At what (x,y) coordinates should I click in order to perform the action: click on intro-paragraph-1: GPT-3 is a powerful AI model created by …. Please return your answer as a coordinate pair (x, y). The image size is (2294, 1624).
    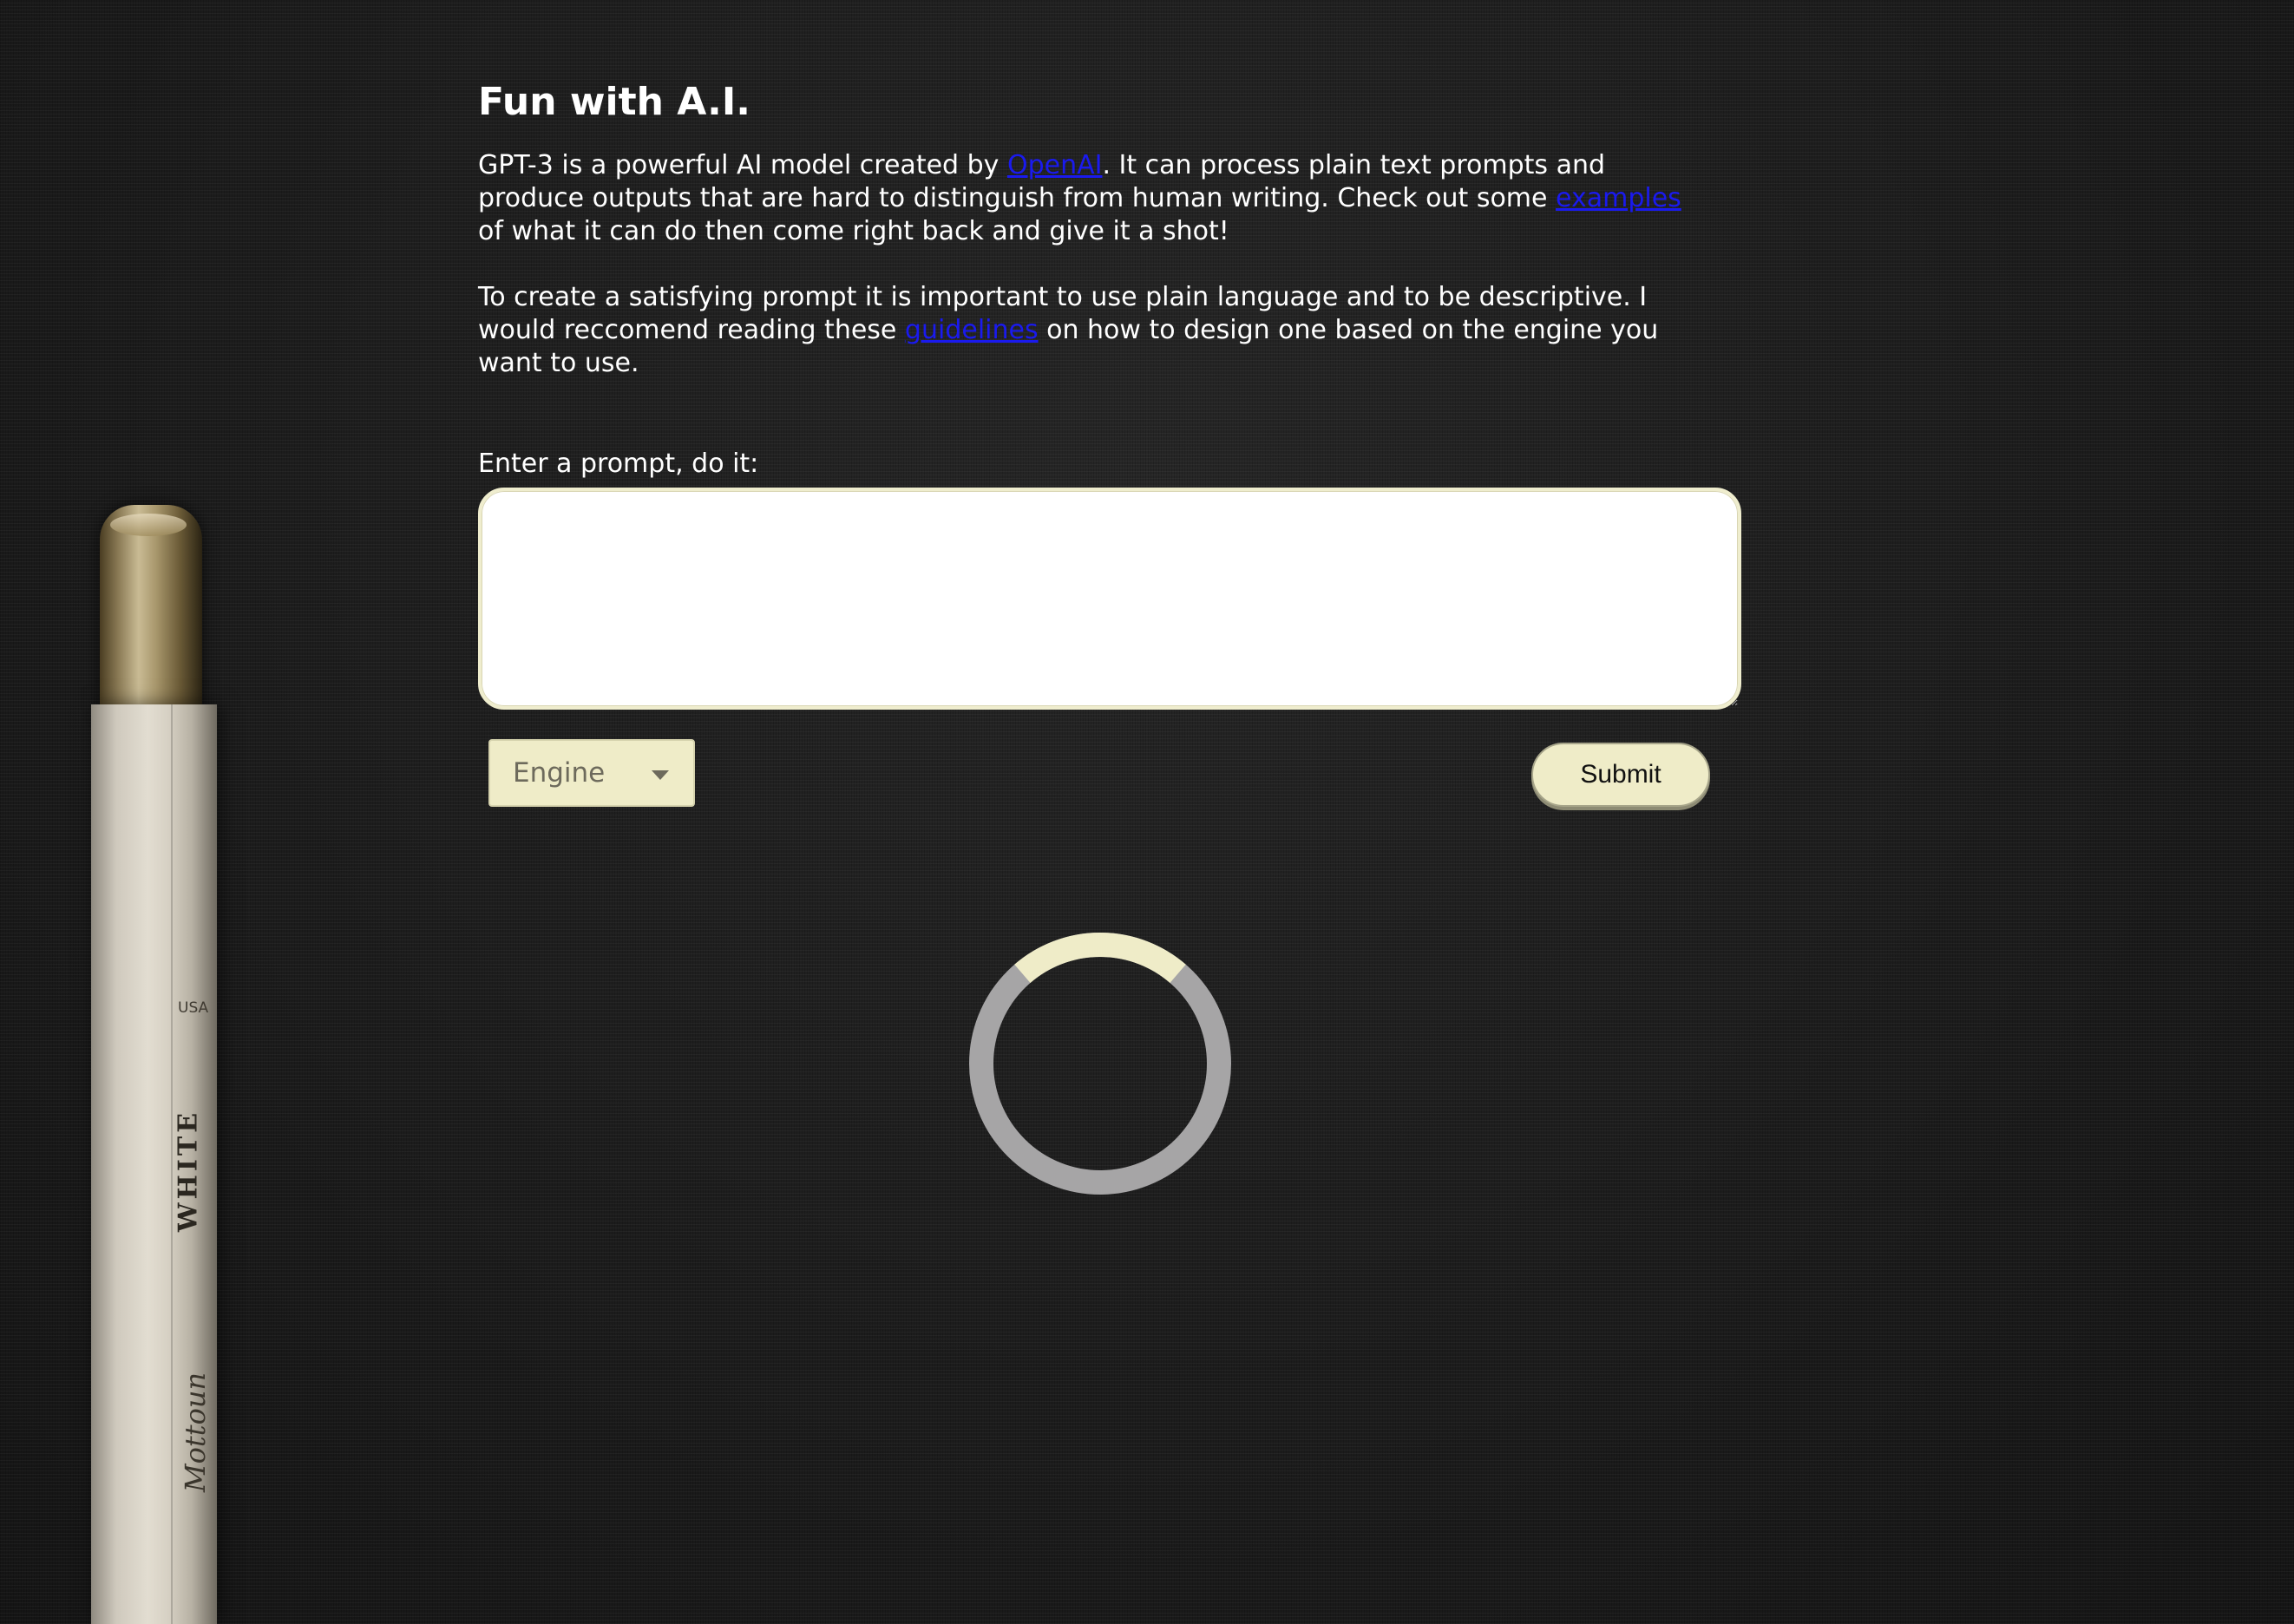
    Looking at the image, I should click on (1094, 198).